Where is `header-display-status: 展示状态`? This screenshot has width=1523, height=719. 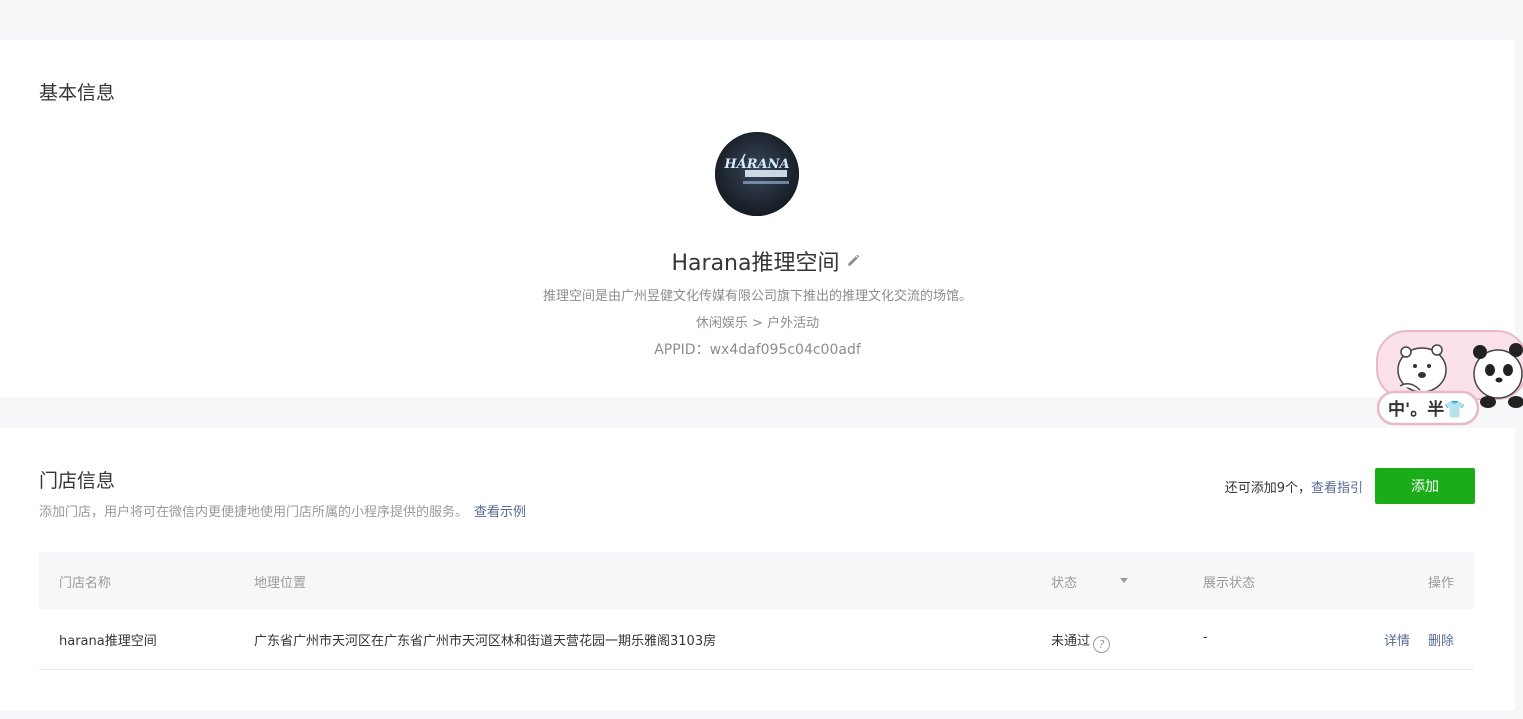 header-display-status: 展示状态 is located at coordinates (1229, 583).